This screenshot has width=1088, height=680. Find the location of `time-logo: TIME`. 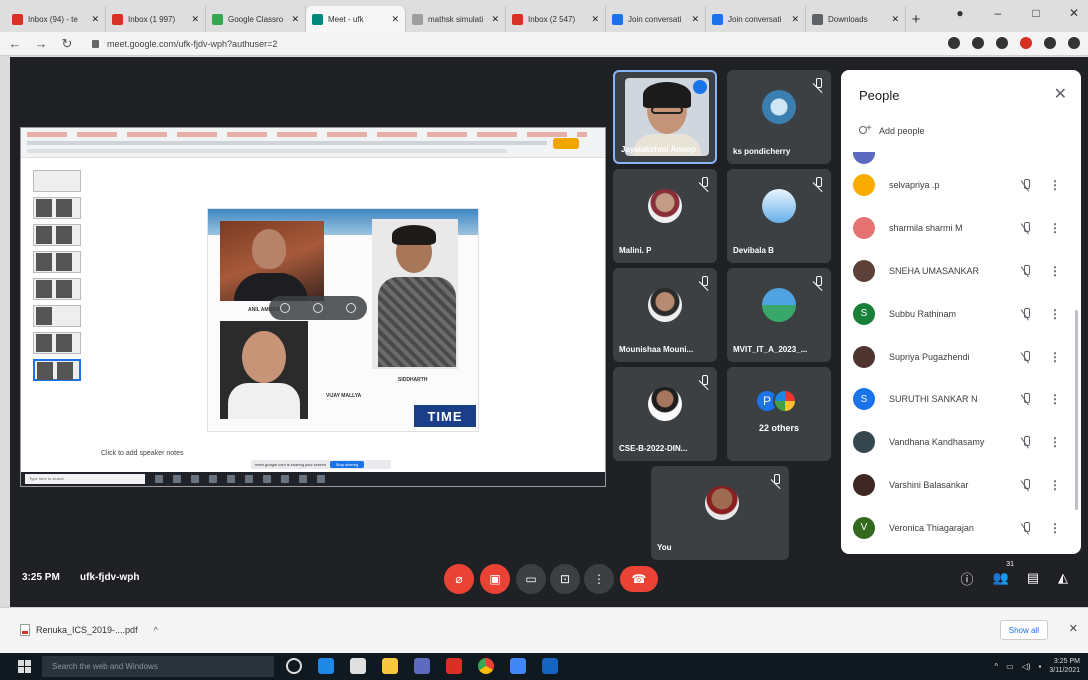

time-logo: TIME is located at coordinates (445, 416).